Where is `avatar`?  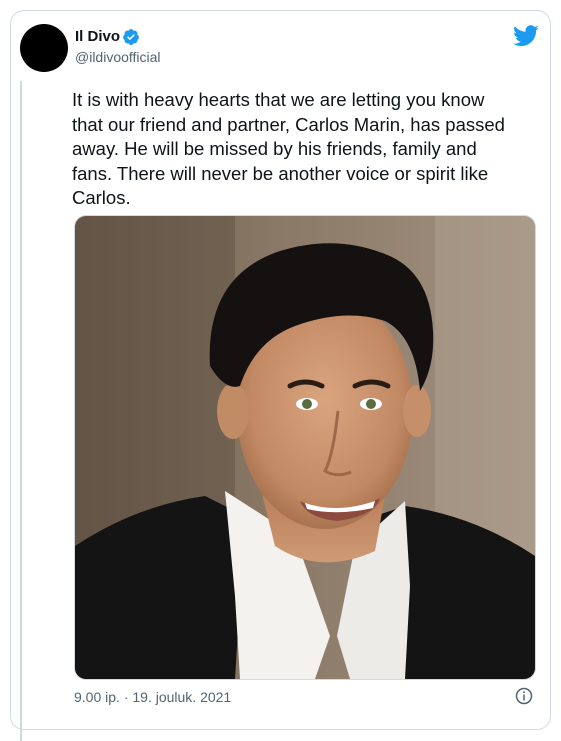 avatar is located at coordinates (44, 48).